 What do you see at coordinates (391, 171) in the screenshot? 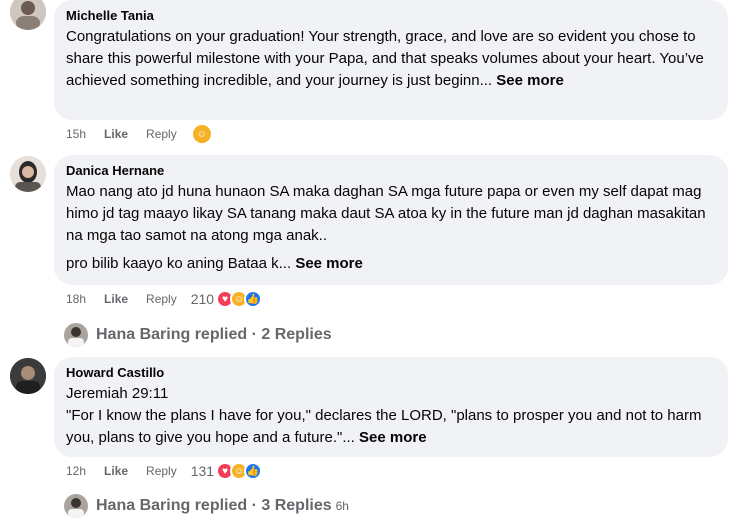
I see `commenter-name: Danica Hernane` at bounding box center [391, 171].